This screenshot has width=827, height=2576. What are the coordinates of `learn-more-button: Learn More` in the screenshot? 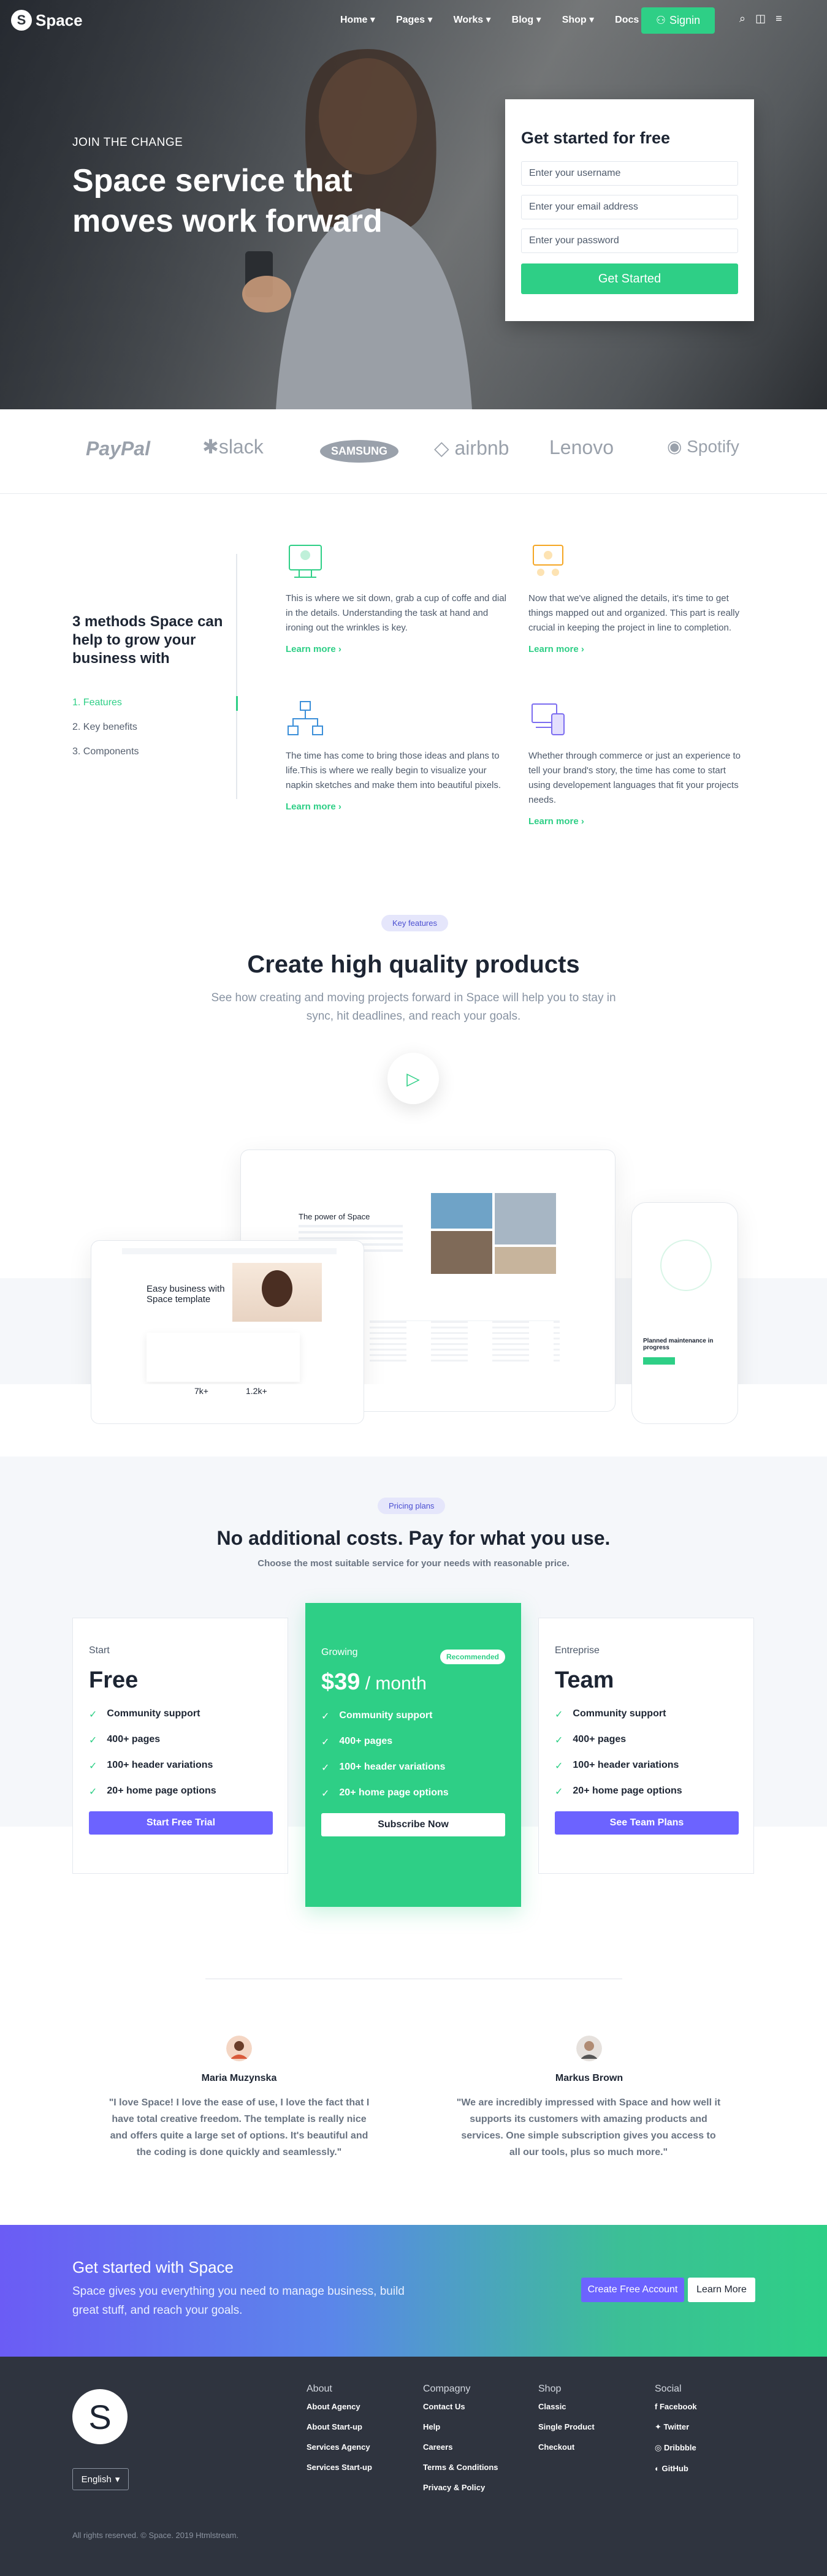 It's located at (721, 2290).